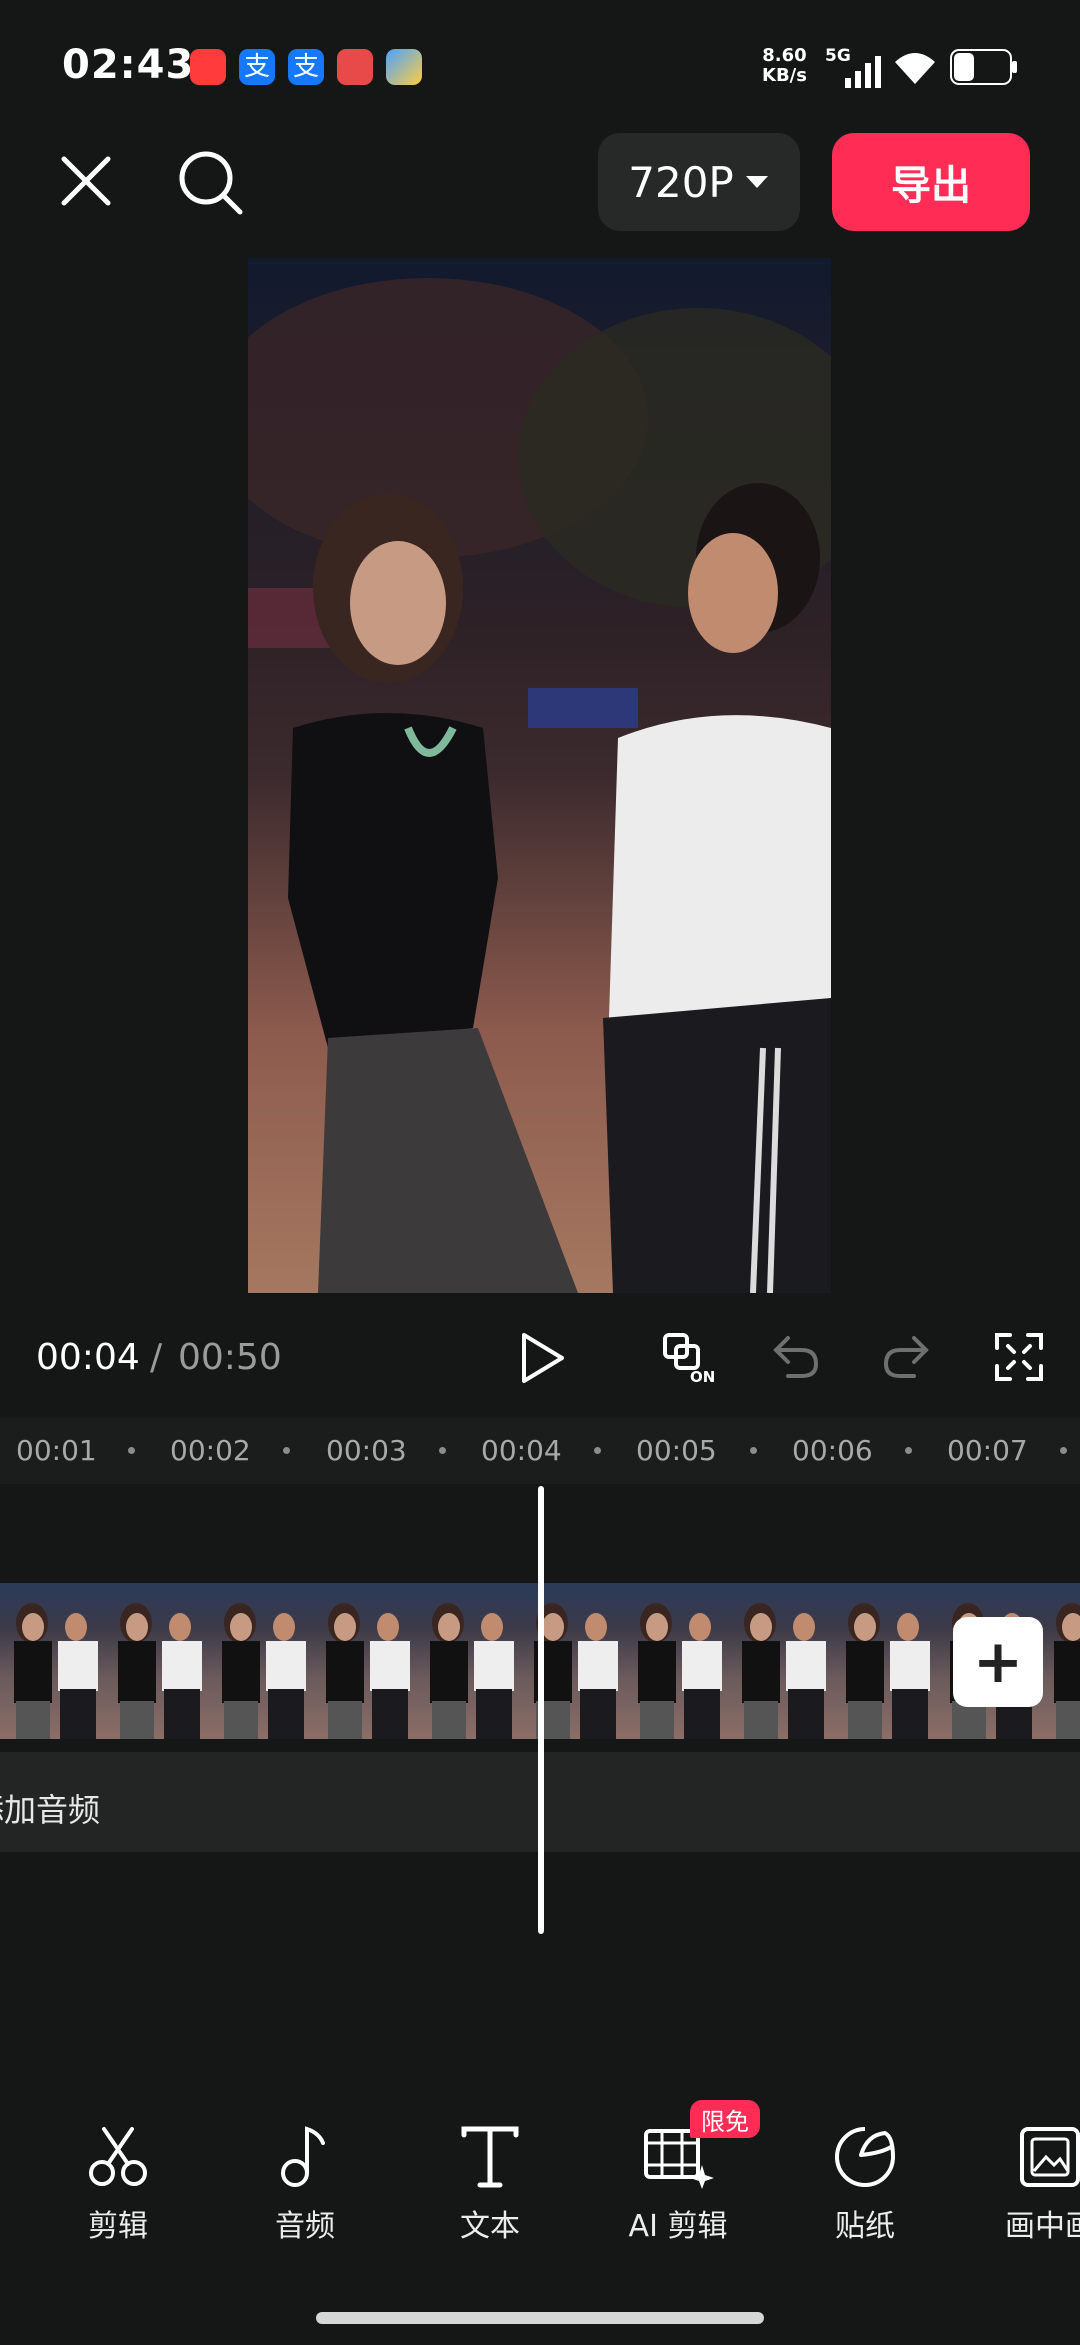 The height and width of the screenshot is (2345, 1080). Describe the element at coordinates (678, 2226) in the screenshot. I see `tool-label: AI 剪辑` at that location.